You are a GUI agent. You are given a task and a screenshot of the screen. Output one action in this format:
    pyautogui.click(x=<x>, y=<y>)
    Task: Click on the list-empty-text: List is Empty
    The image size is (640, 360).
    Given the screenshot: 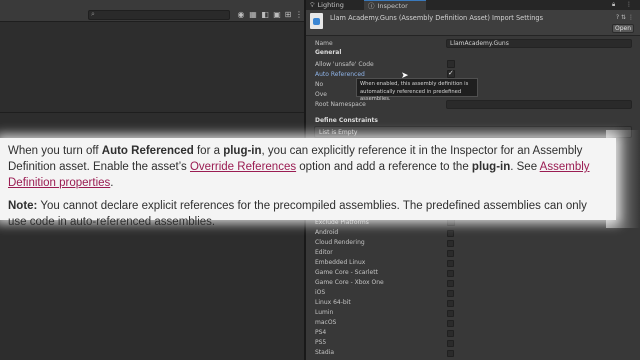 What is the action you would take?
    pyautogui.click(x=338, y=132)
    